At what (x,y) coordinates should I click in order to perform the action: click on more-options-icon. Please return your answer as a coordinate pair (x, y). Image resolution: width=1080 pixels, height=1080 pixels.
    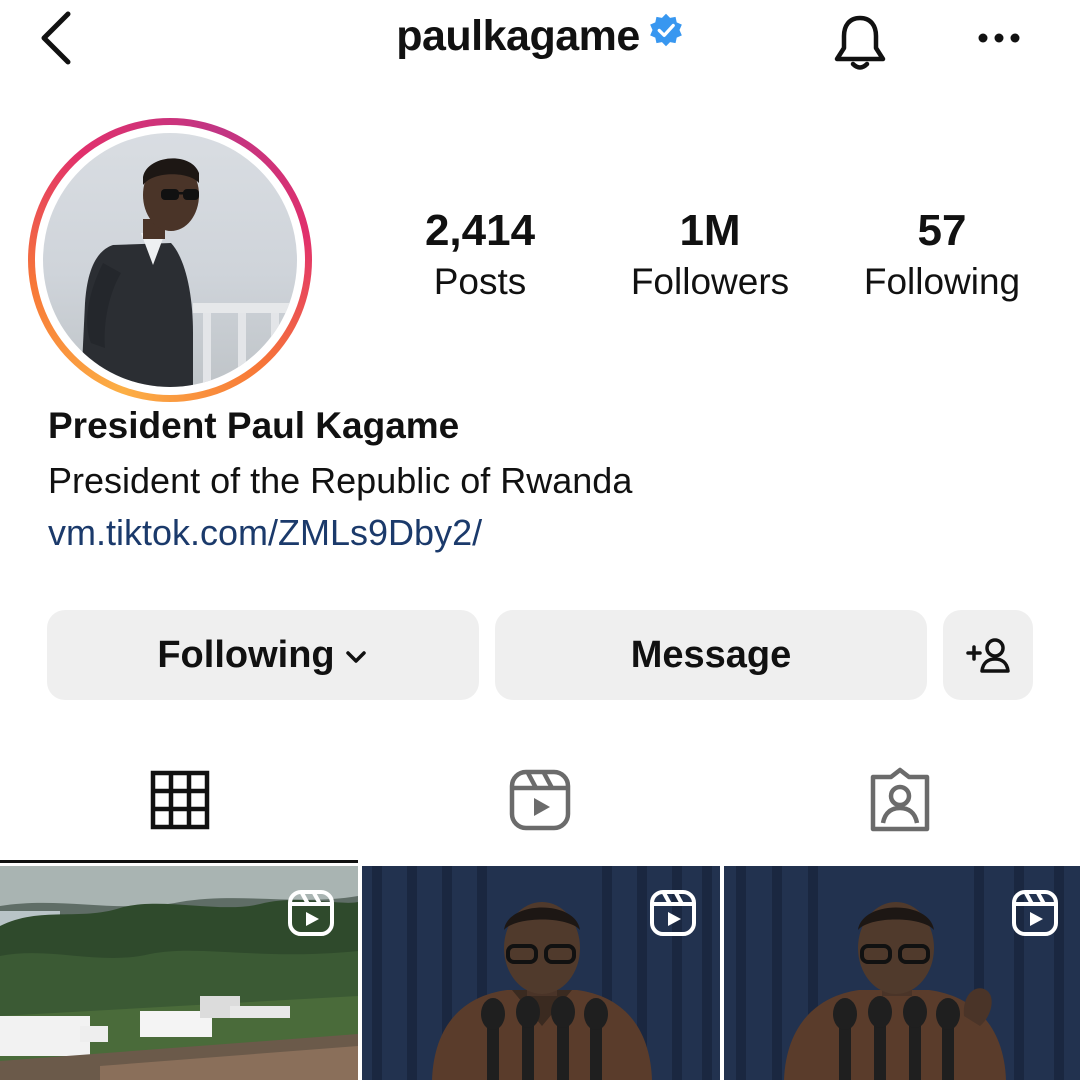
    Looking at the image, I should click on (999, 38).